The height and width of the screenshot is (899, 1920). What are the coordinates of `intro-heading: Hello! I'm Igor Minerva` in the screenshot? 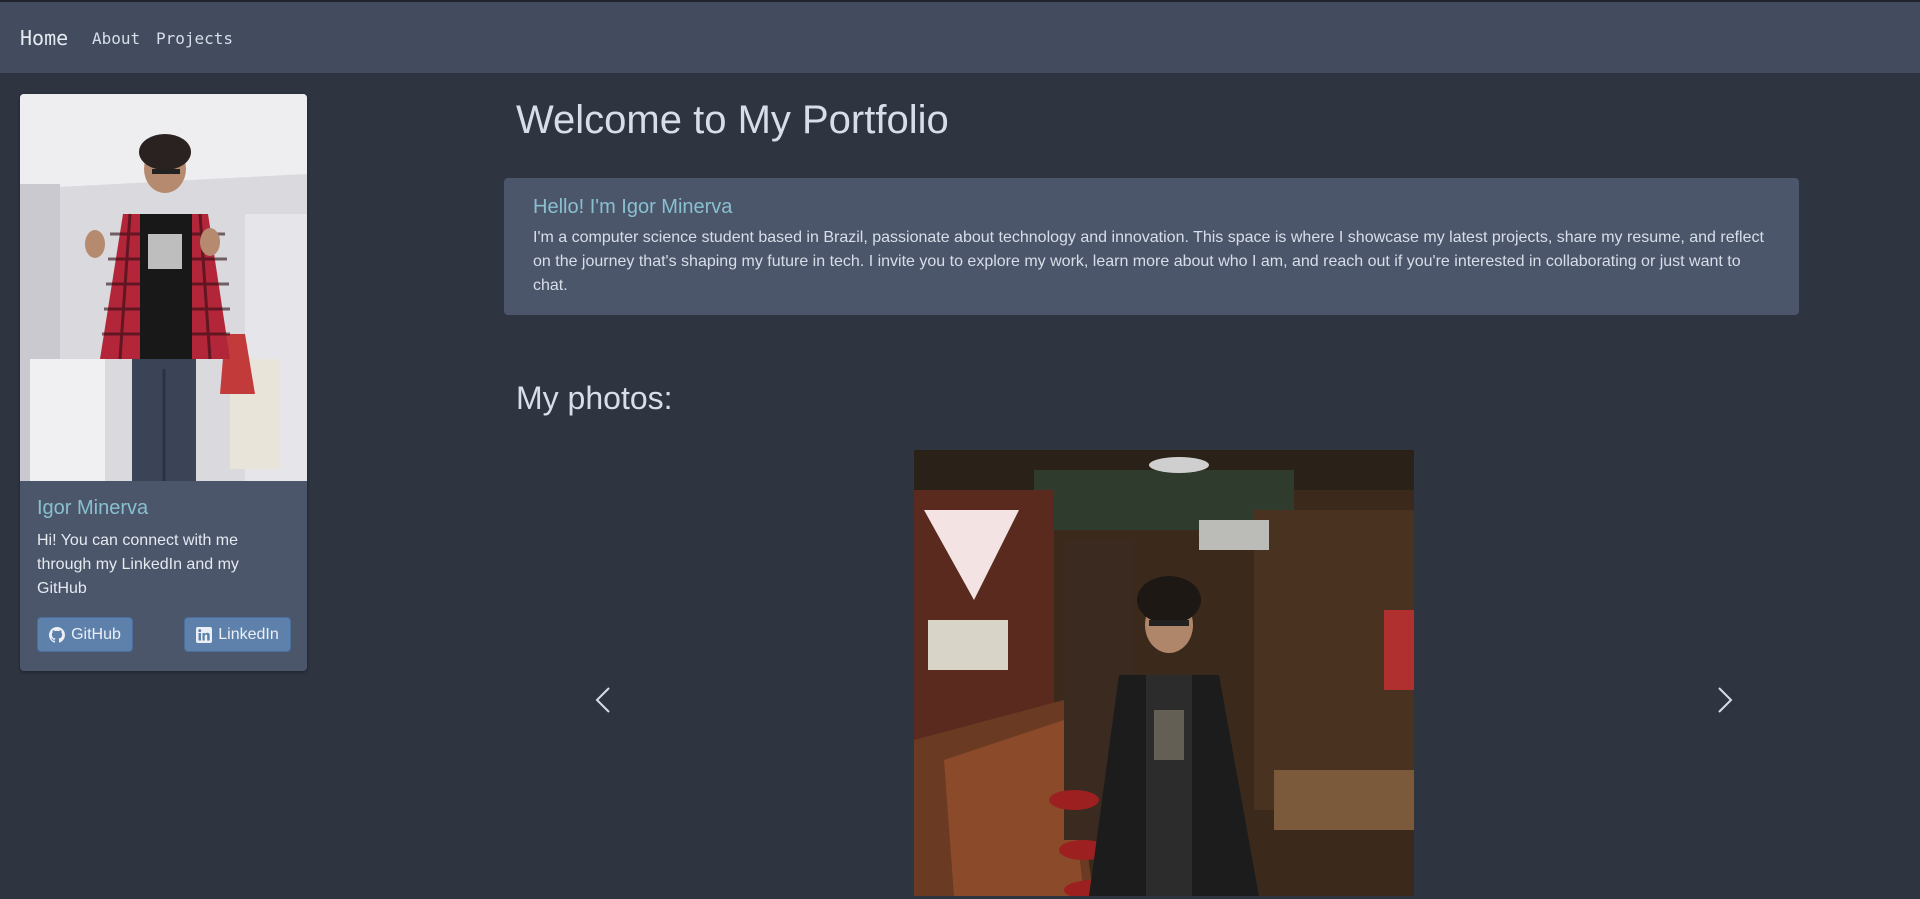 It's located at (633, 207).